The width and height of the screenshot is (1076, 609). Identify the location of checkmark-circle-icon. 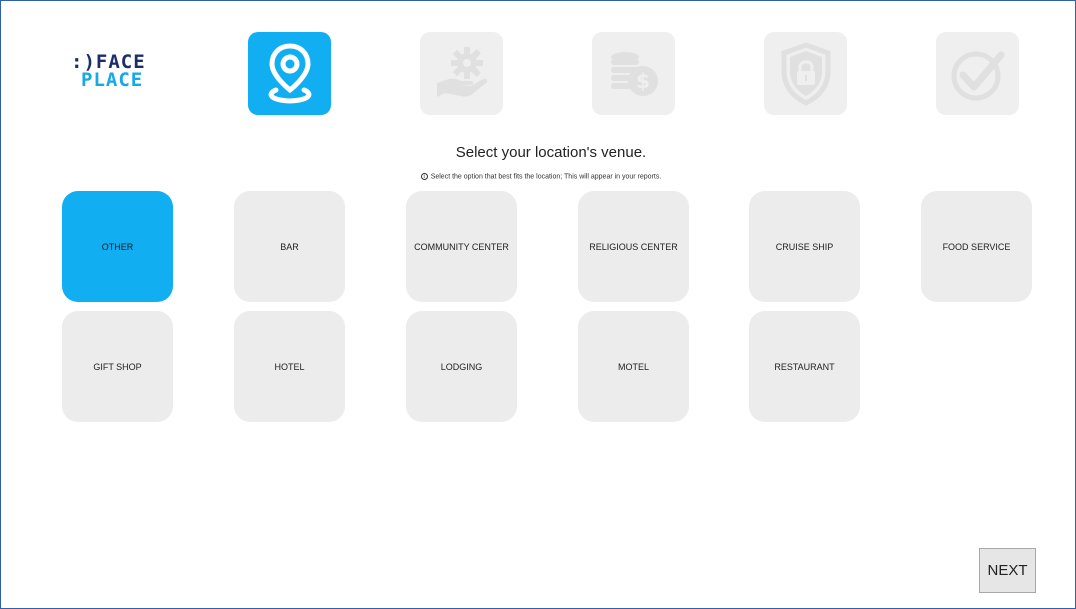
(977, 75).